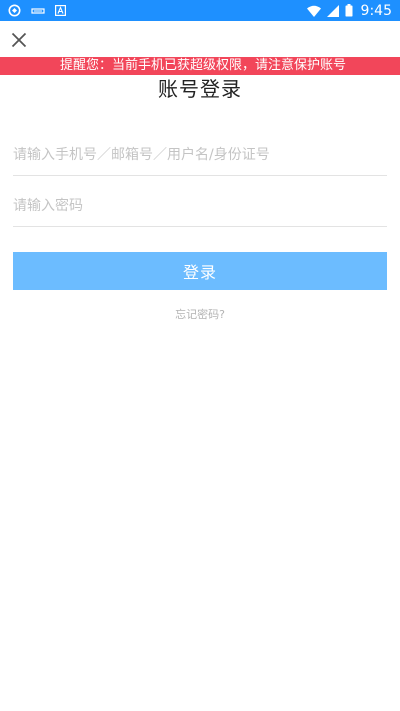  I want to click on root-warning-banner: 提醒您：当前手机已获超级权限，请注意保护账号, so click(200, 66).